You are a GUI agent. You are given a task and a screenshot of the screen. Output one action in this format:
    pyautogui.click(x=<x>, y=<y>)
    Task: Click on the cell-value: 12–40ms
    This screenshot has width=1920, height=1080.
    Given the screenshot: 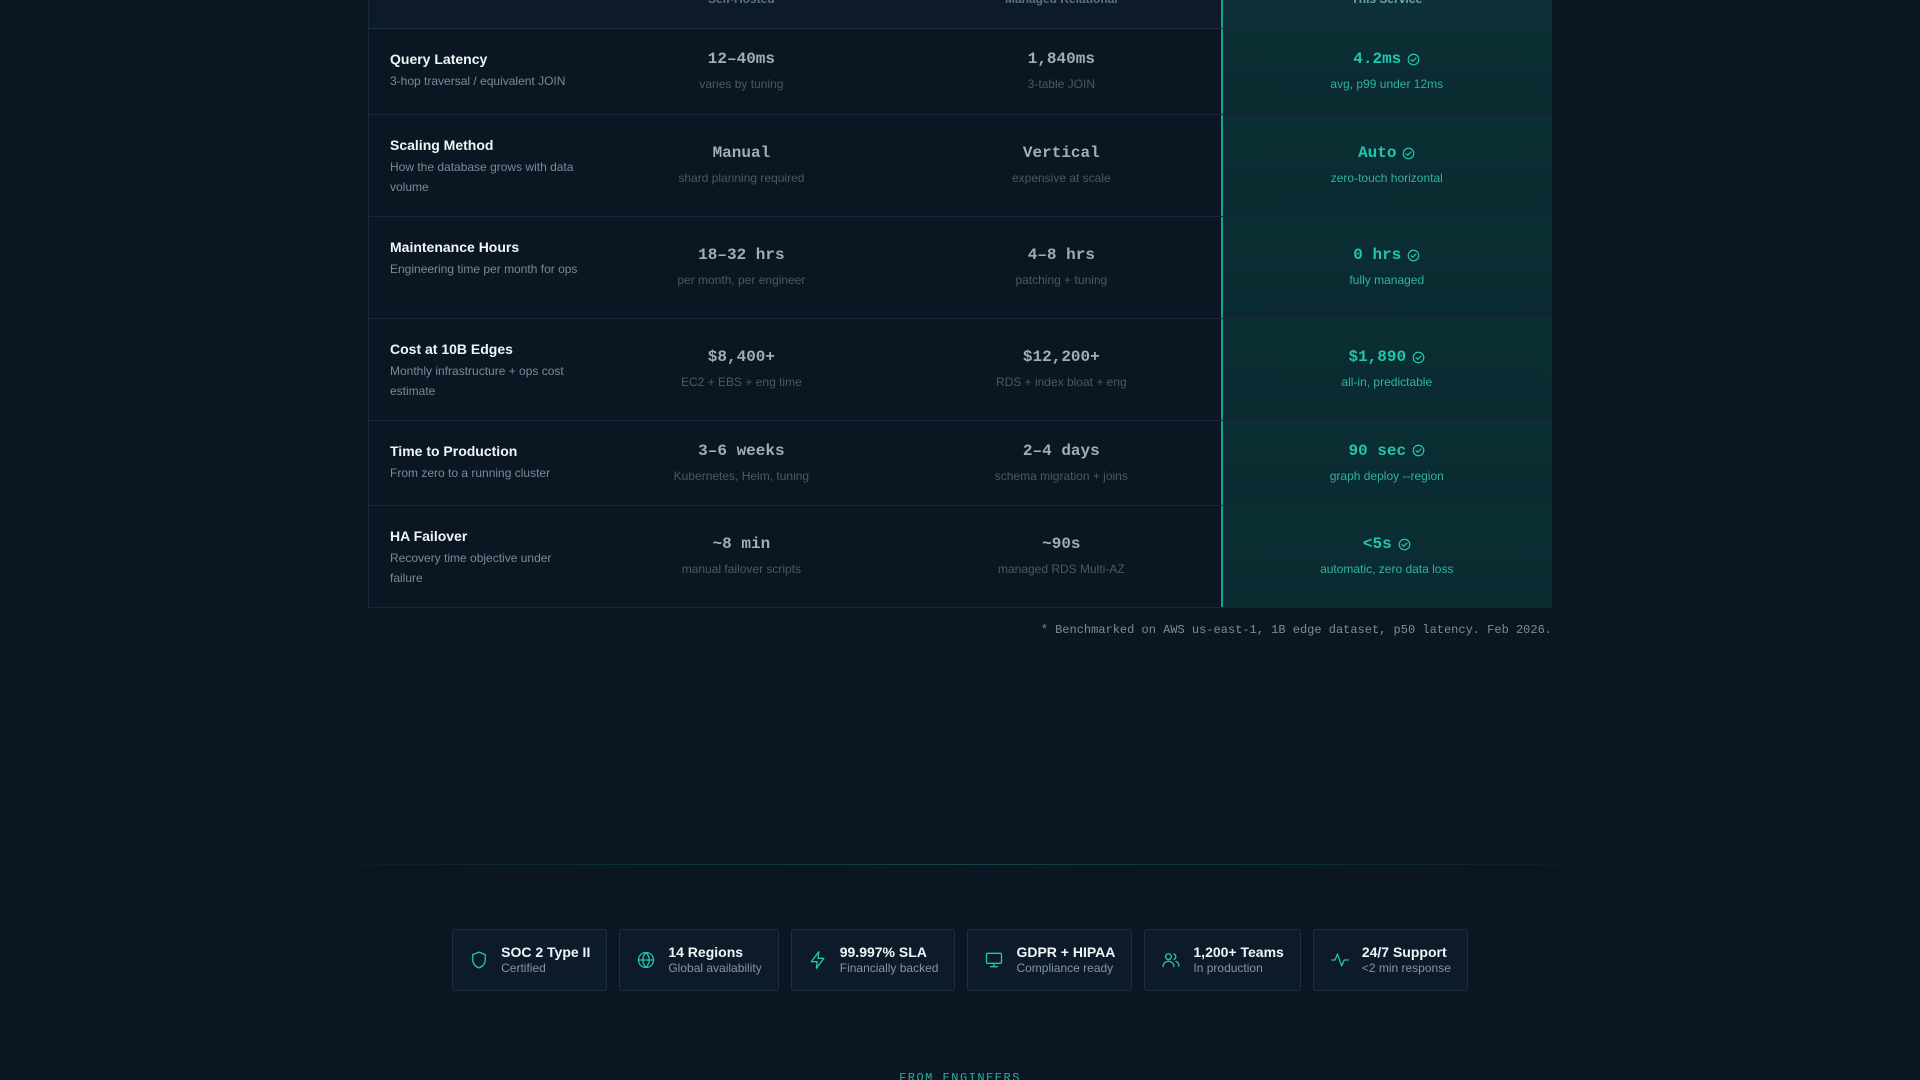 What is the action you would take?
    pyautogui.click(x=741, y=59)
    